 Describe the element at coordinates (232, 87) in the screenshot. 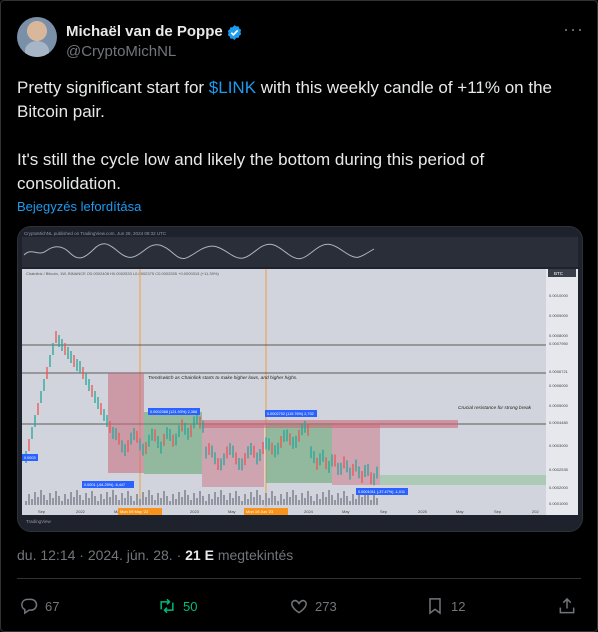

I see `cashtag-link: $LINK` at that location.